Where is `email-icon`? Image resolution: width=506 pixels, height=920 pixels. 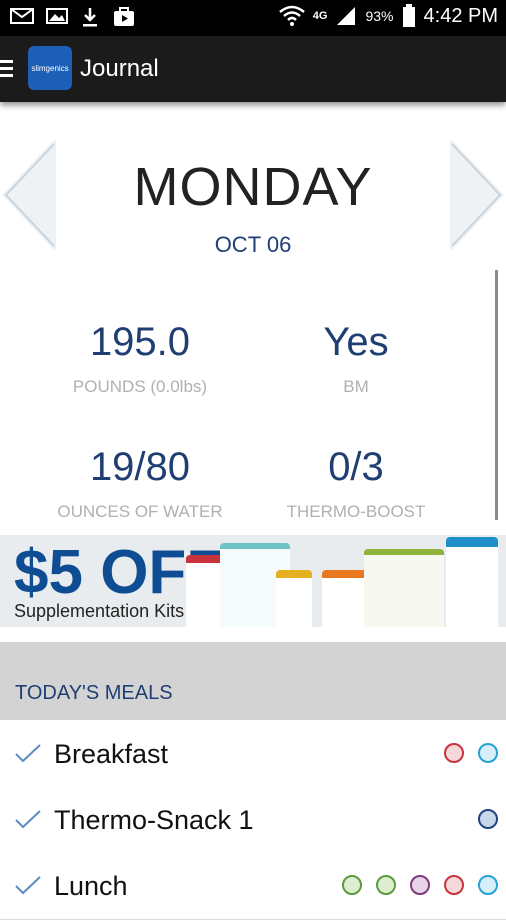 email-icon is located at coordinates (22, 16).